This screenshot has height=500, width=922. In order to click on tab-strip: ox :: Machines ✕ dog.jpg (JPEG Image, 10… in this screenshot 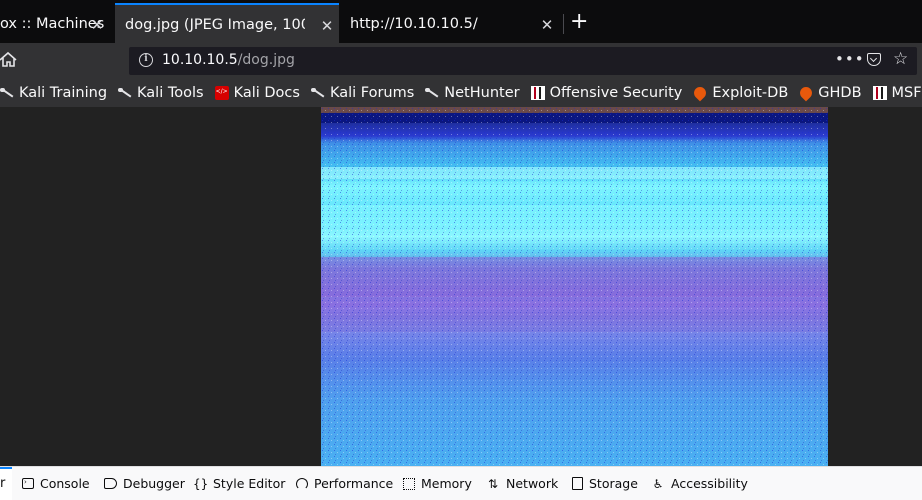, I will do `click(461, 22)`.